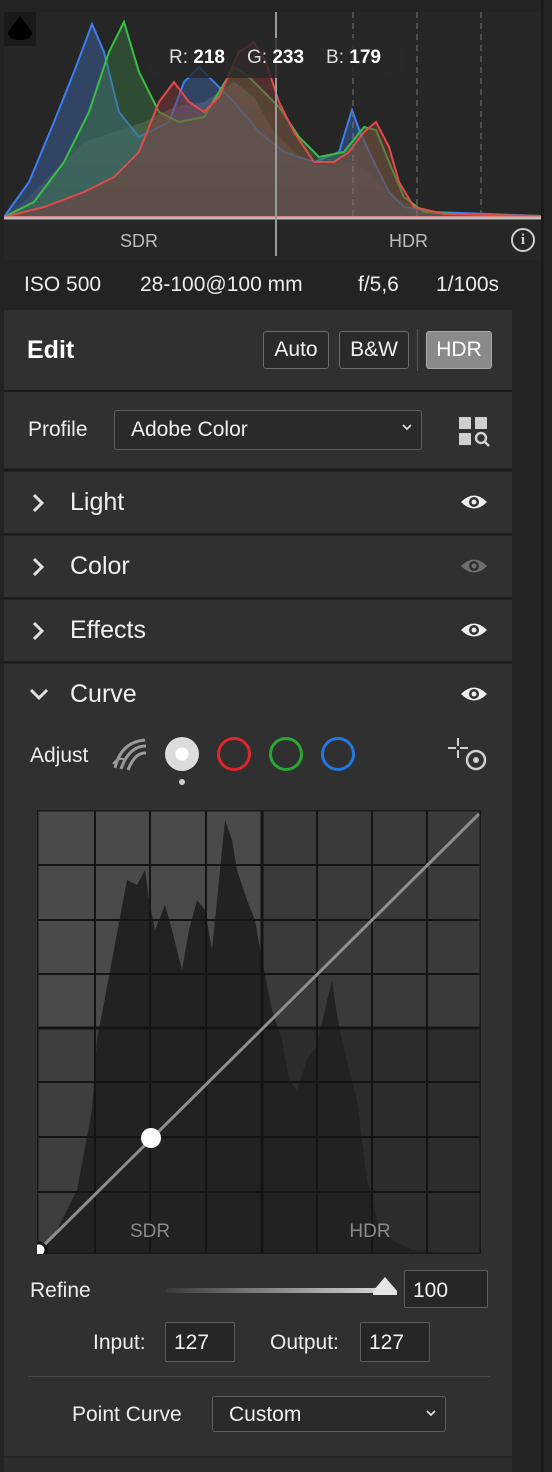 The image size is (552, 1472). Describe the element at coordinates (369, 1231) in the screenshot. I see `curve-hdr-label: HDR` at that location.